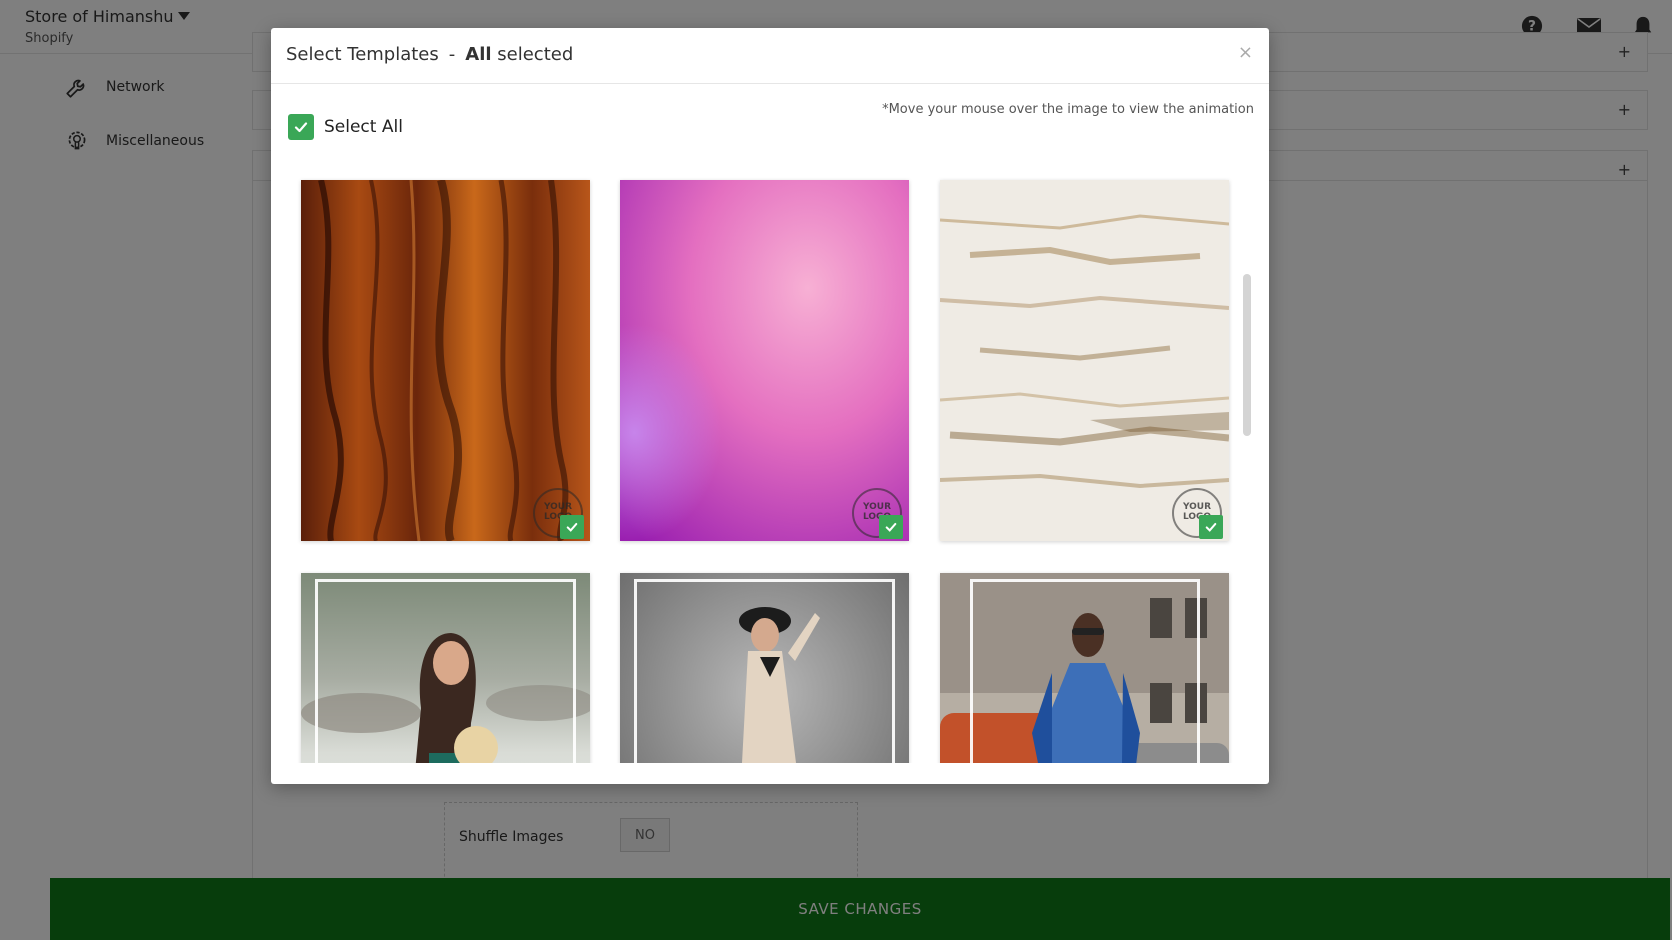  I want to click on template-rustic-white-texture: YOUR LOGO, so click(1084, 360).